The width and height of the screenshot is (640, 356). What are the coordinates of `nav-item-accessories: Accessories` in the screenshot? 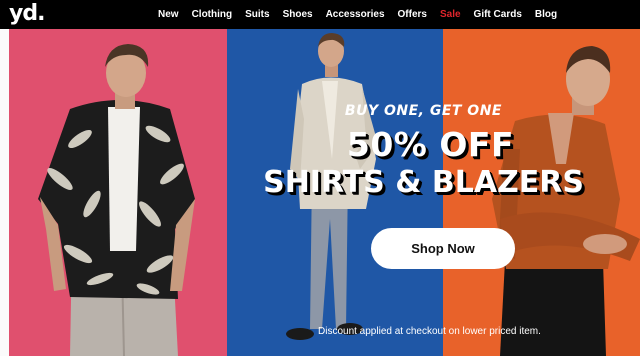 It's located at (355, 14).